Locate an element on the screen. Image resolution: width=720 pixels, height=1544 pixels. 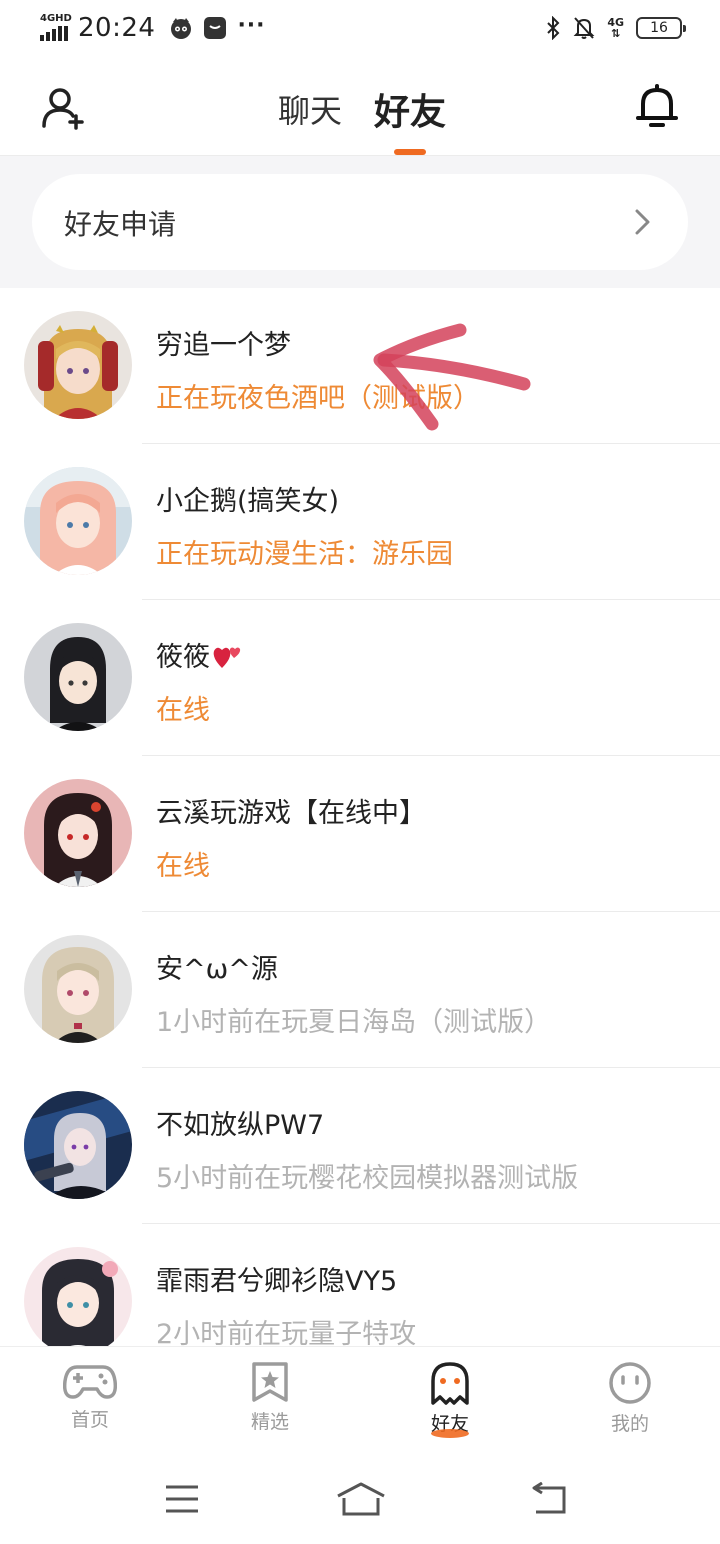
nav-featured-label: 精选 is located at coordinates (269, 1422).